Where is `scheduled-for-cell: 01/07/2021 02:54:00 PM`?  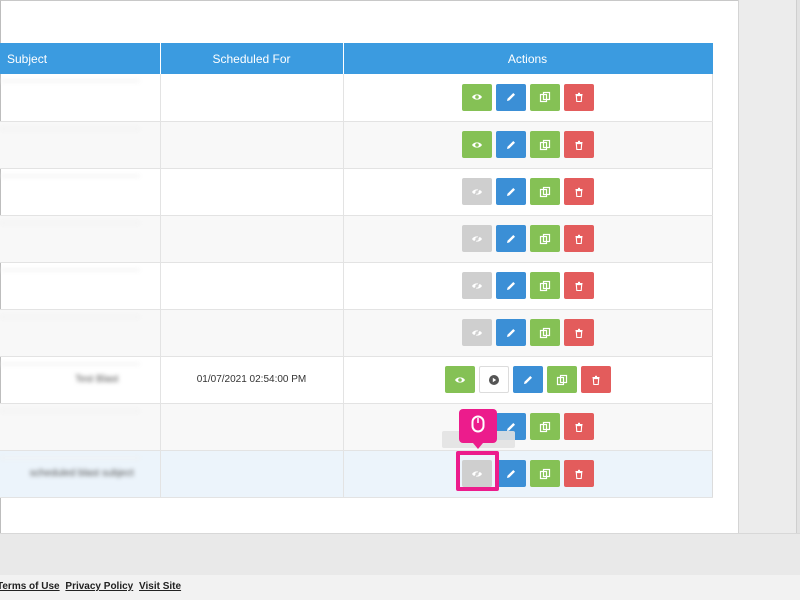
scheduled-for-cell: 01/07/2021 02:54:00 PM is located at coordinates (252, 380).